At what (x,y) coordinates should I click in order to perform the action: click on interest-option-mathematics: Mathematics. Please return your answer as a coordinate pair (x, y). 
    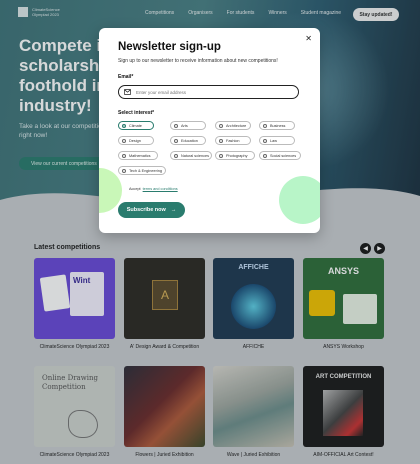
    Looking at the image, I should click on (138, 155).